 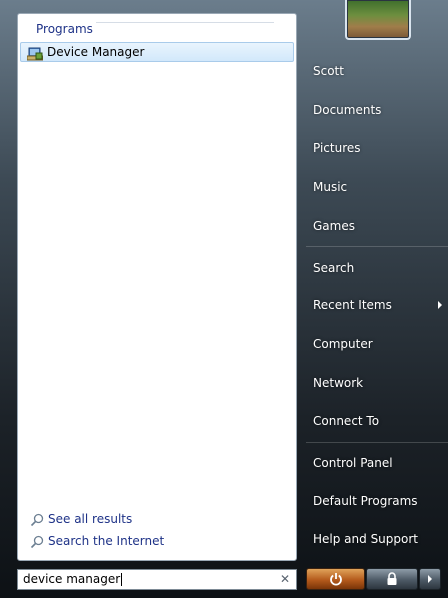 What do you see at coordinates (343, 344) in the screenshot?
I see `menu-item-computer: Computer` at bounding box center [343, 344].